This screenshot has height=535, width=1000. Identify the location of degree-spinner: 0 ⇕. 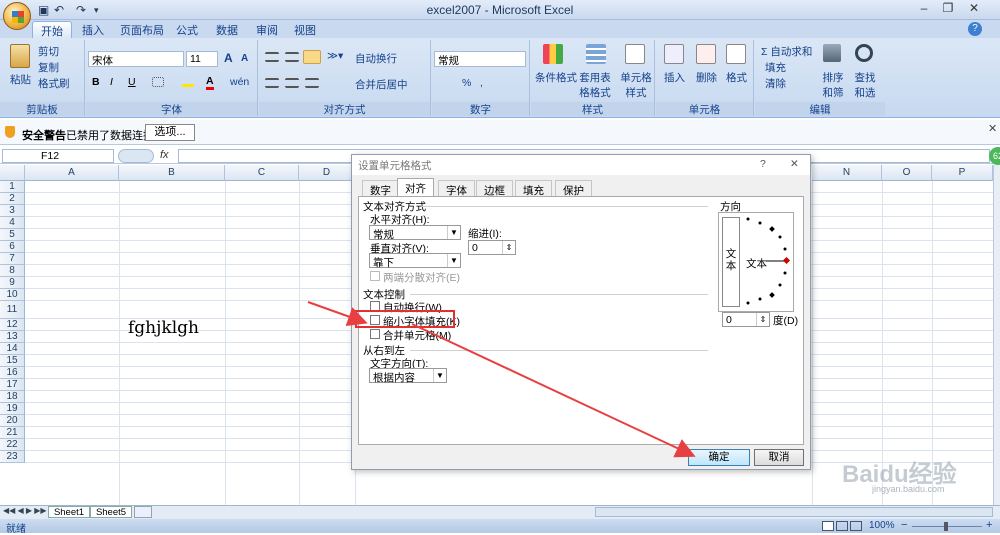
(746, 319).